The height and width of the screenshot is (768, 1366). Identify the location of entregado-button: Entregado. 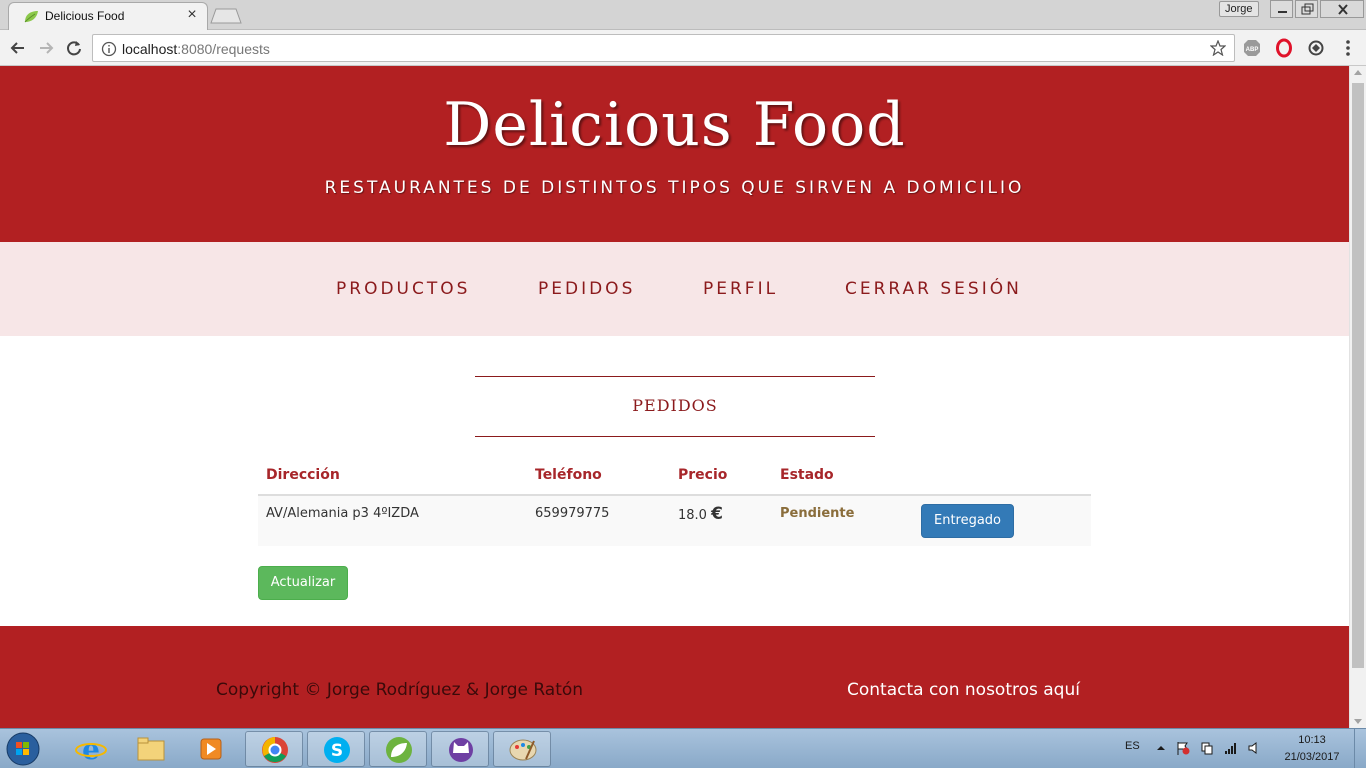
(967, 521).